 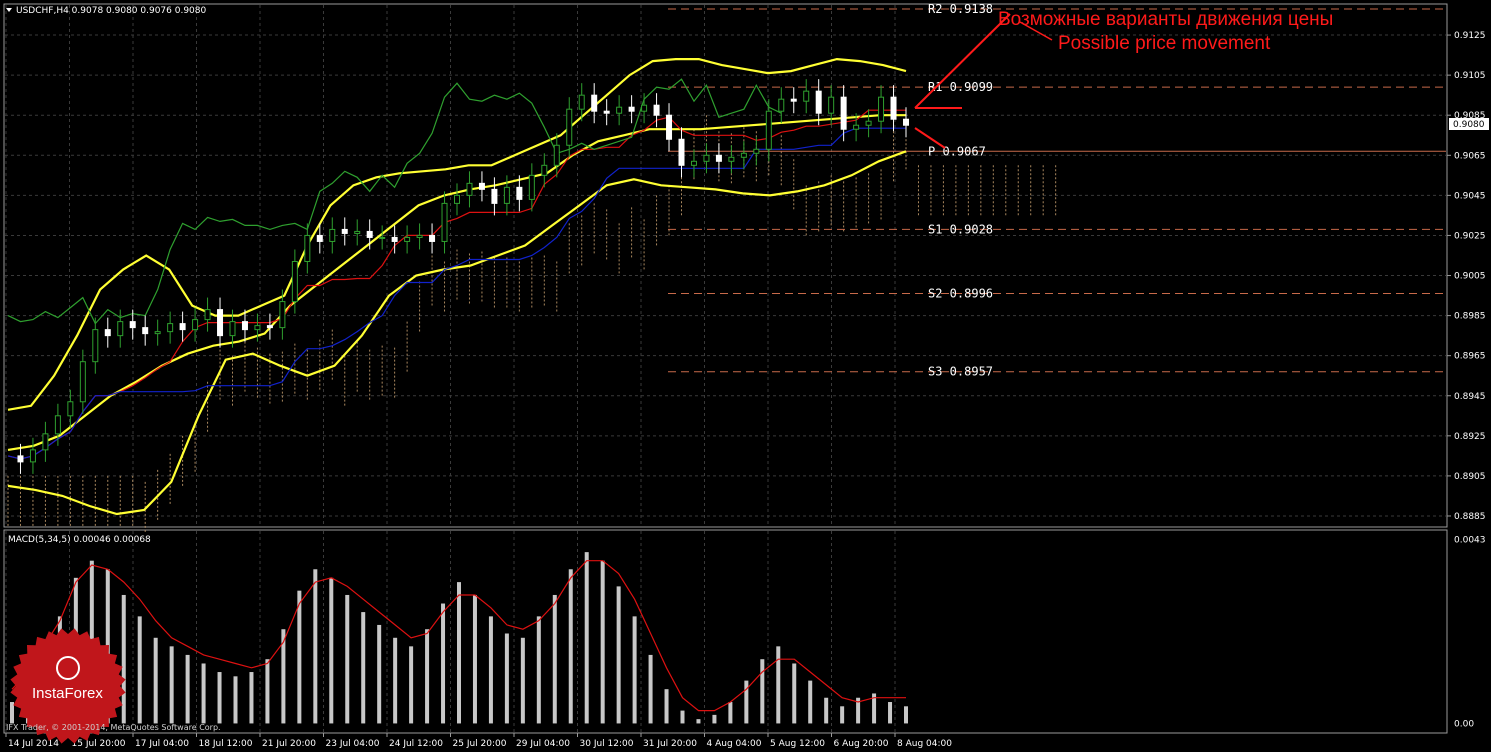 I want to click on x-tick-label: 8 Aug 04:00, so click(x=924, y=744).